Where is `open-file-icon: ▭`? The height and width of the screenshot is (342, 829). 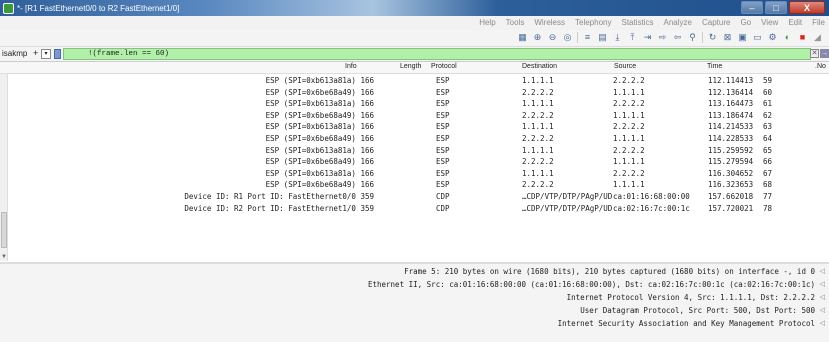
open-file-icon: ▭ is located at coordinates (757, 37).